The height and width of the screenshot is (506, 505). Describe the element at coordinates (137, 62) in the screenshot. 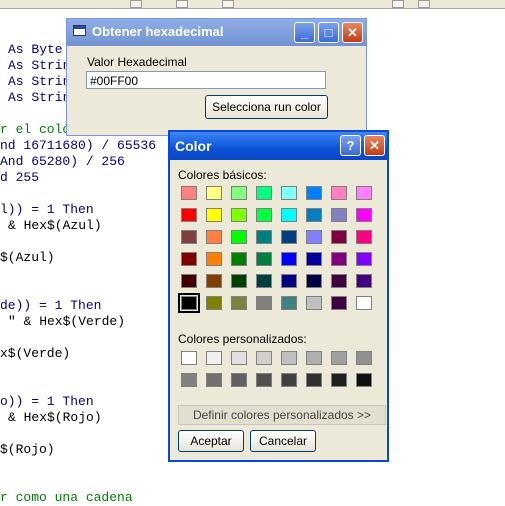

I see `hex-value-label: Valor Hexadecimal` at that location.